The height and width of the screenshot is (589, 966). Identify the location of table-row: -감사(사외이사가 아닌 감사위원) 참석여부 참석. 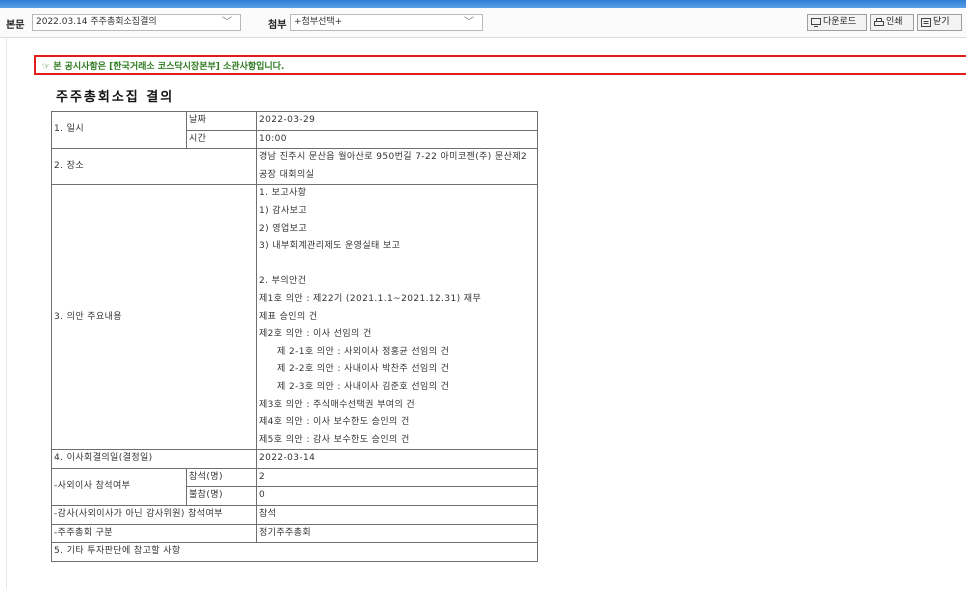
(294, 515).